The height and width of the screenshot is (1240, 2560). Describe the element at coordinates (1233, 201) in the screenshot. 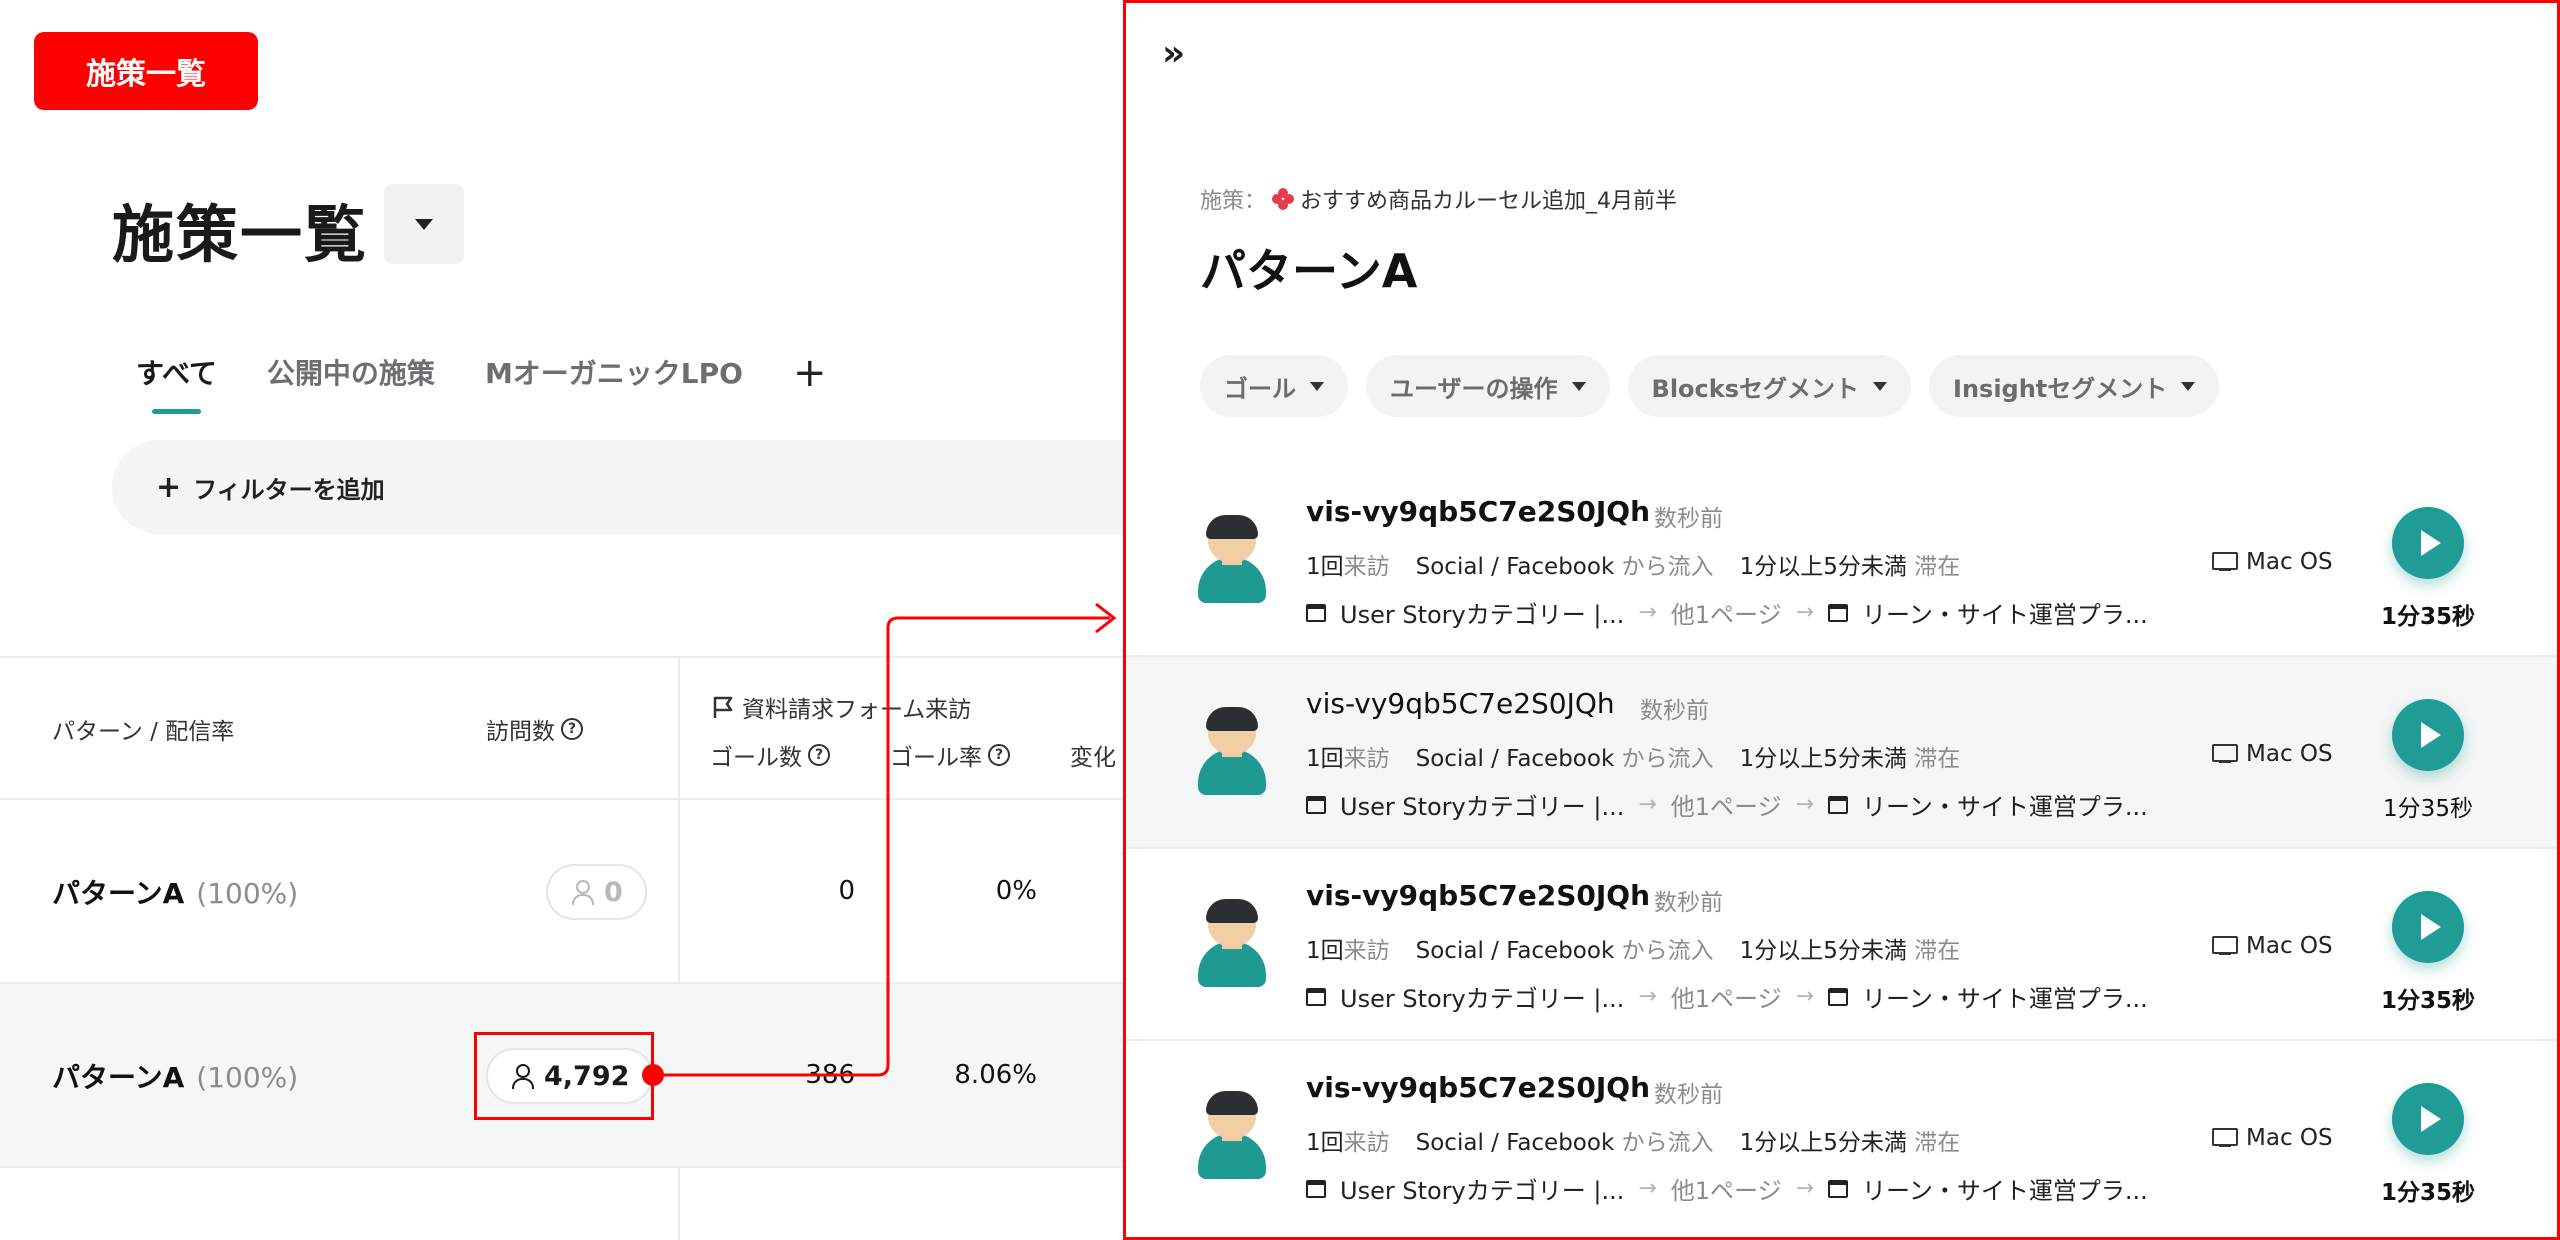

I see `campaign-label: 施策：` at that location.